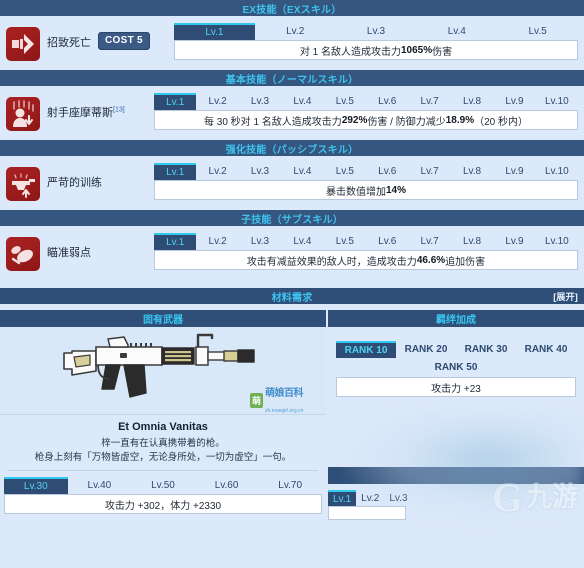 This screenshot has height=568, width=584. What do you see at coordinates (214, 31) in the screenshot?
I see `level-tab-ex-1: Lv.1` at bounding box center [214, 31].